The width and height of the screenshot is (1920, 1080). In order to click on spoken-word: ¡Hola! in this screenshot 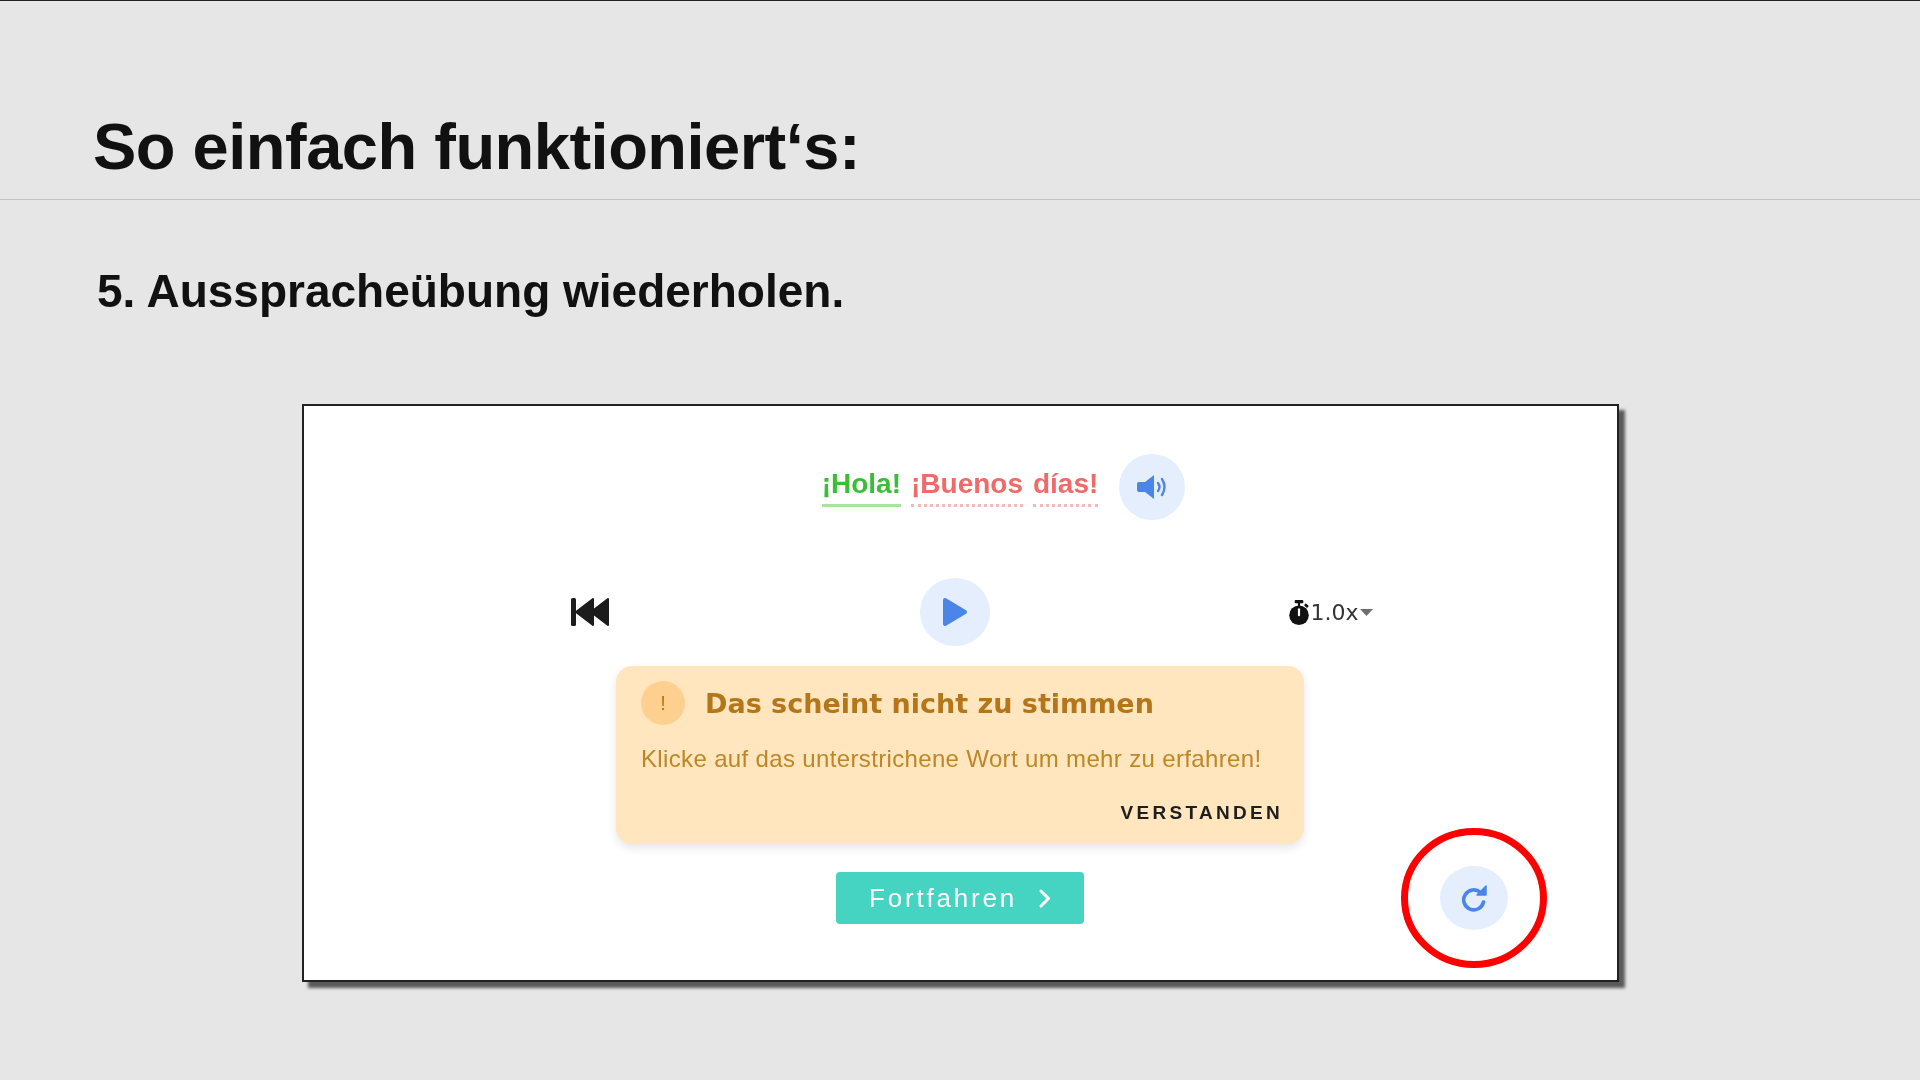, I will do `click(861, 487)`.